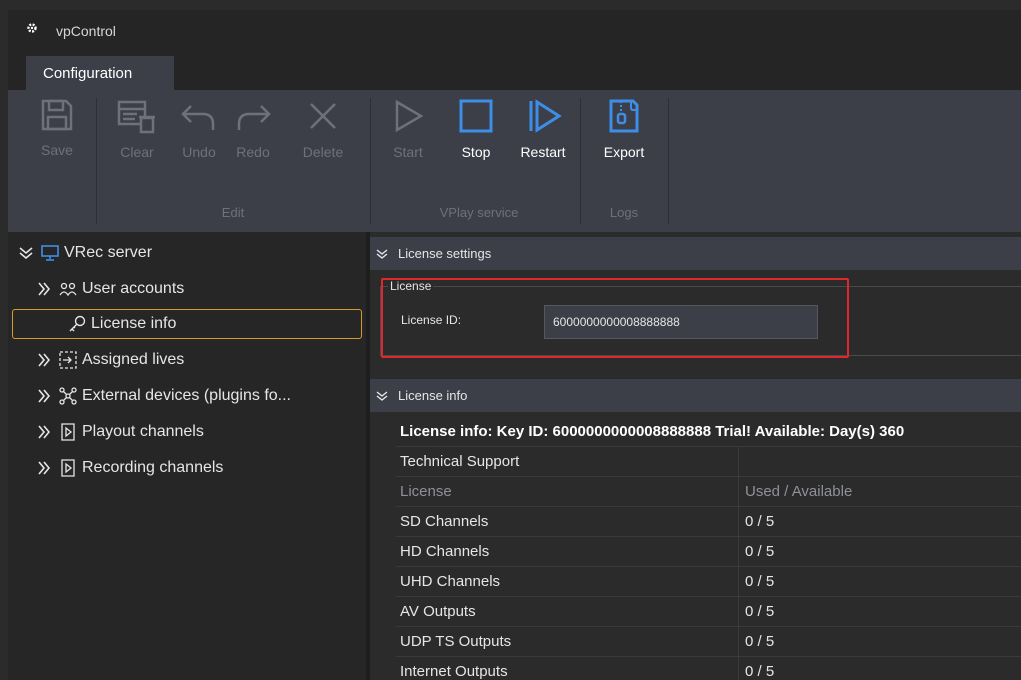  What do you see at coordinates (68, 289) in the screenshot?
I see `users-icon` at bounding box center [68, 289].